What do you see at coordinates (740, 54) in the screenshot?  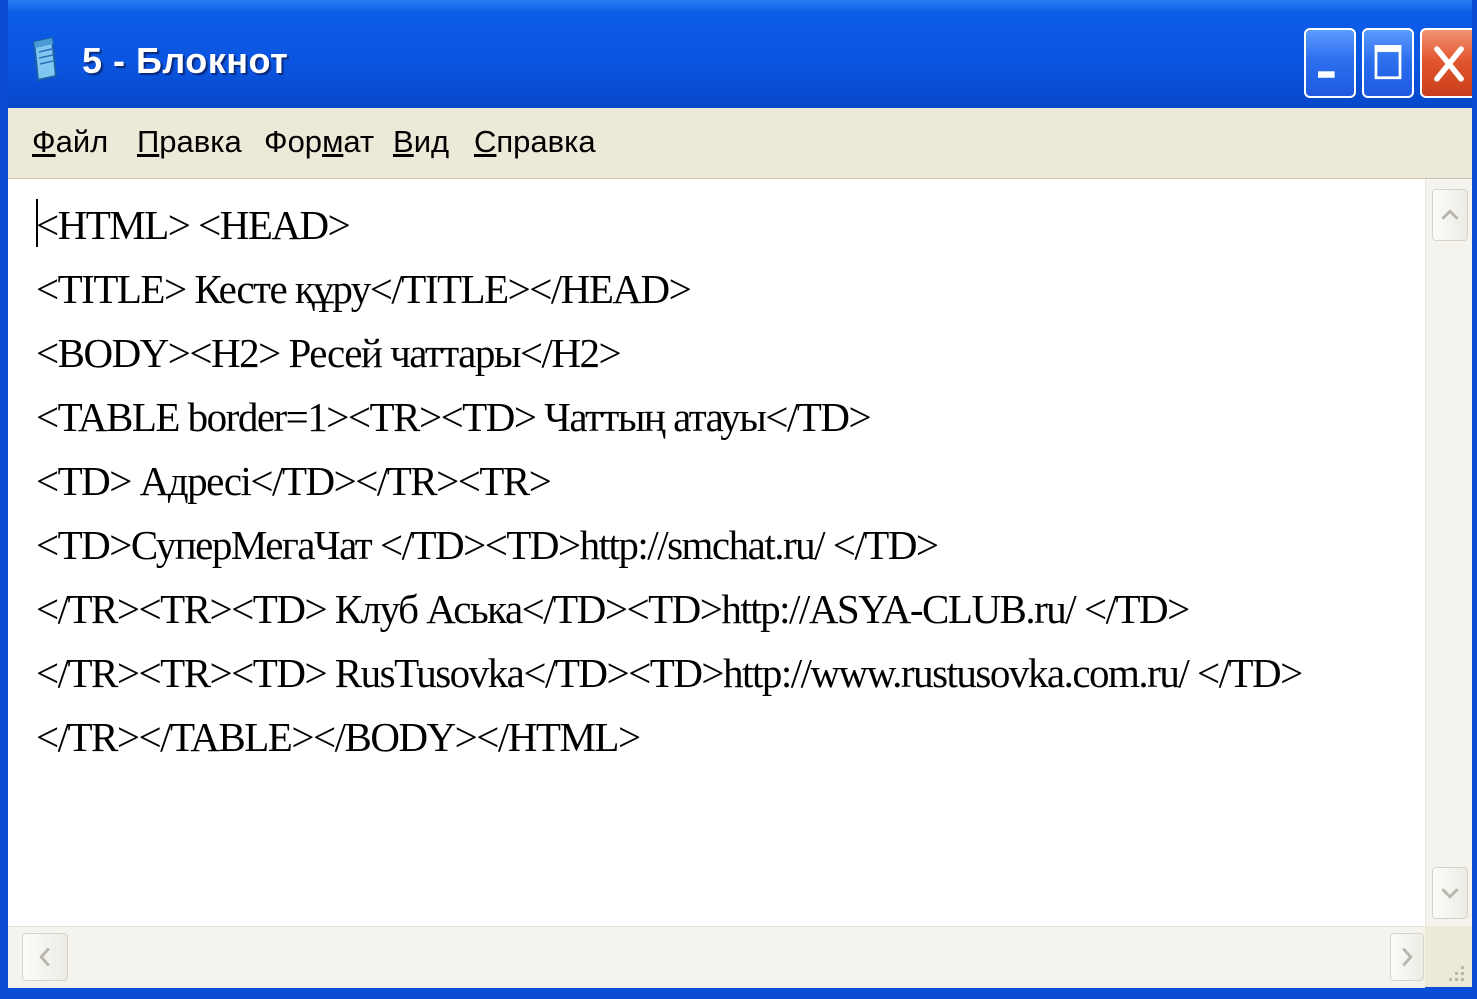 I see `title-bar: 5 - Блокнот` at bounding box center [740, 54].